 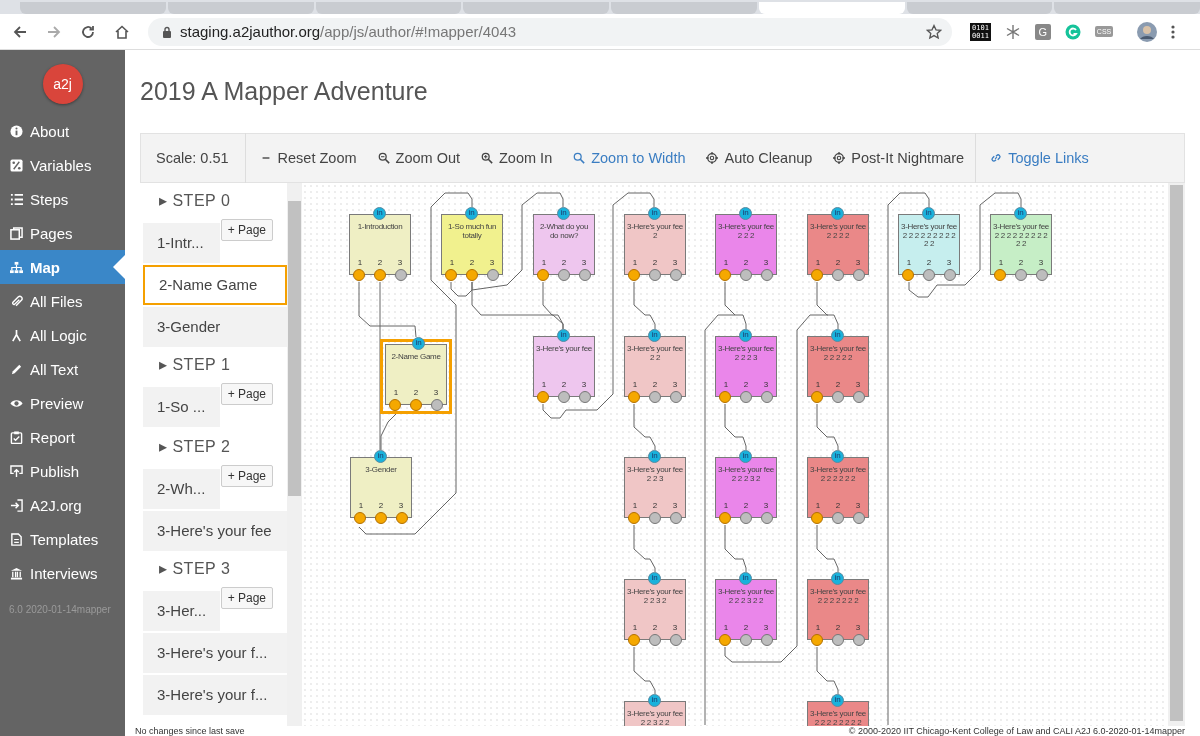 What do you see at coordinates (655, 244) in the screenshot?
I see `page-node: 3-Here's your fee 2 1 2 3` at bounding box center [655, 244].